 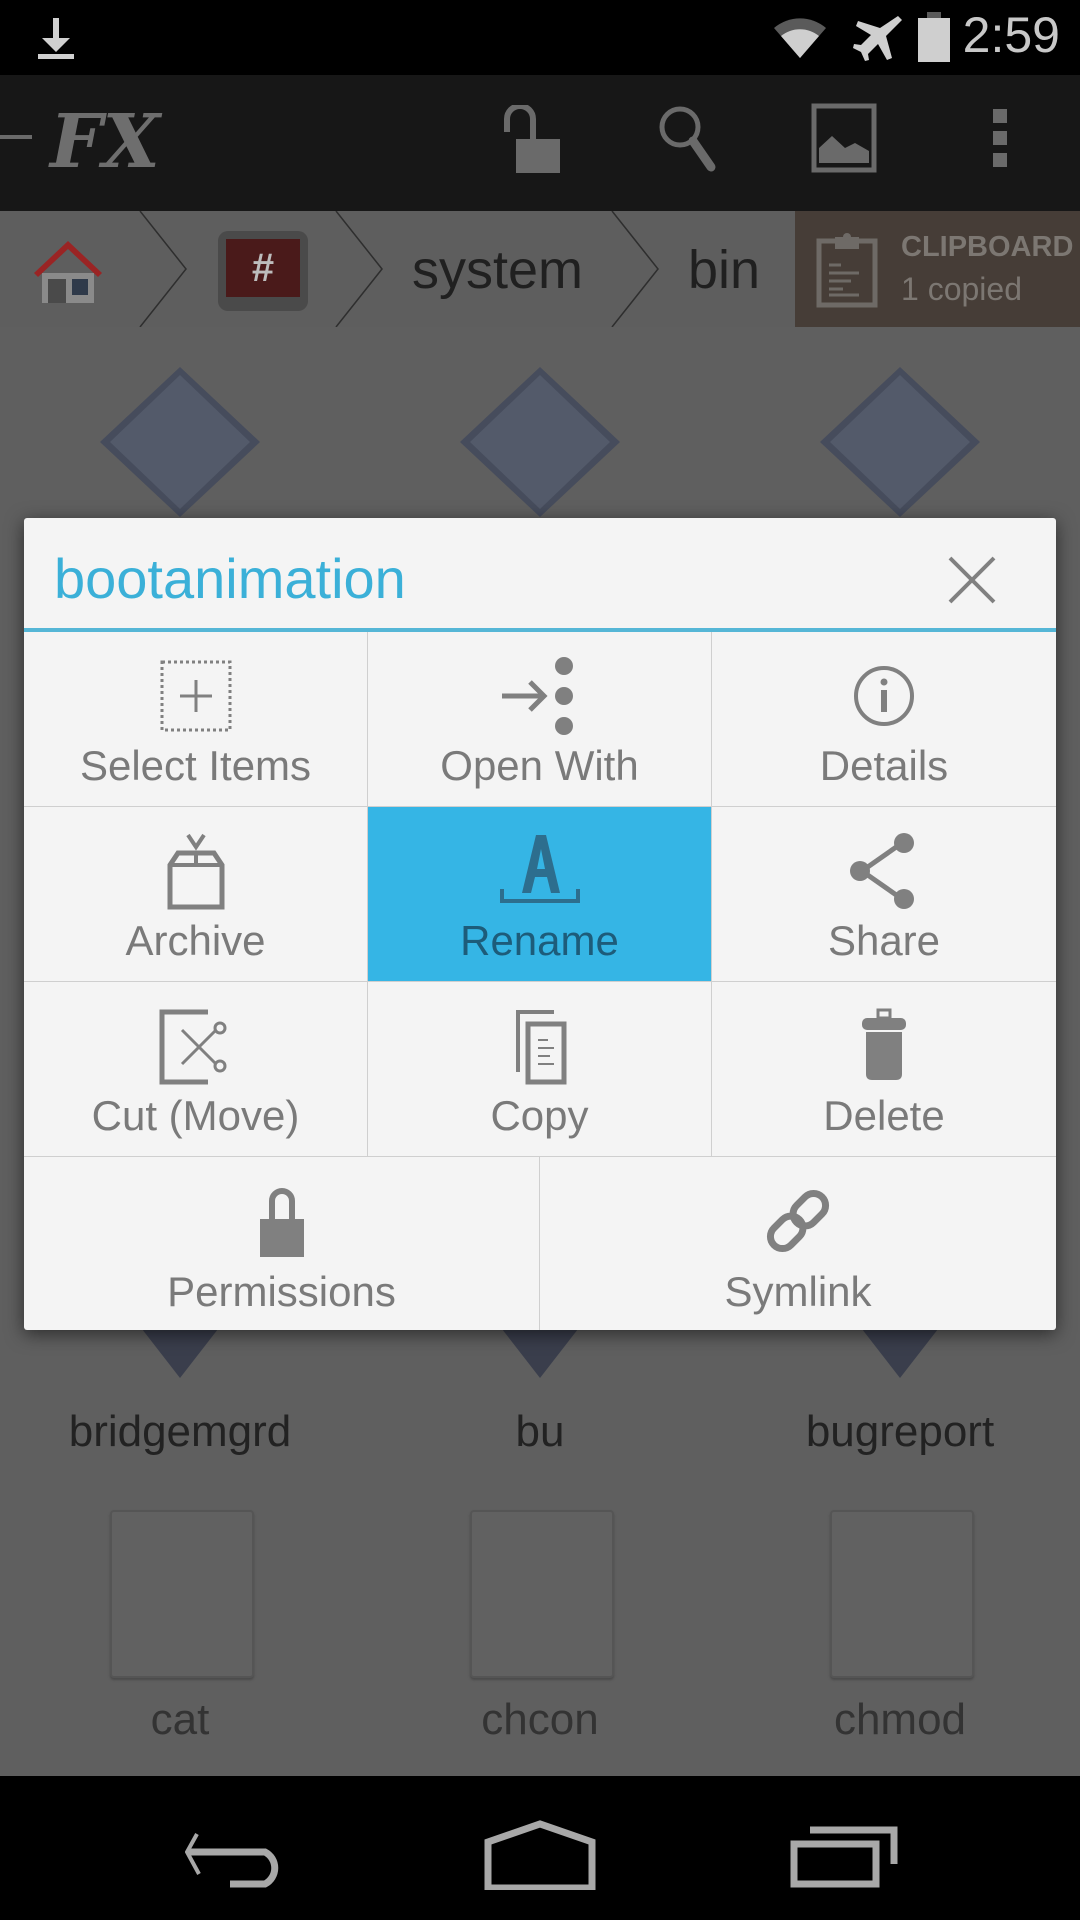 I want to click on share-icon, so click(x=882, y=871).